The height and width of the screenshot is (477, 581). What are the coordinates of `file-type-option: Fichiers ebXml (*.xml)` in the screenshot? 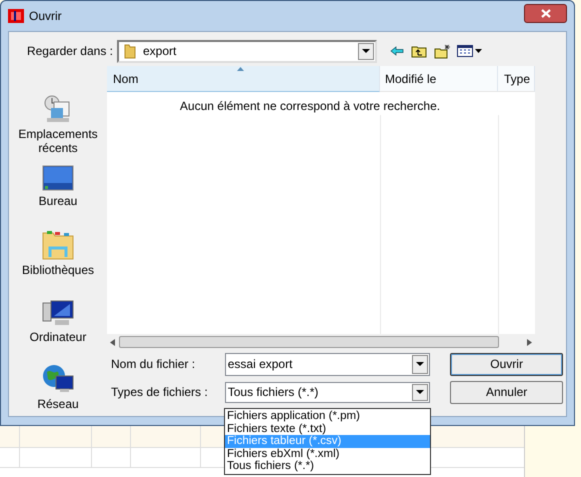 It's located at (327, 454).